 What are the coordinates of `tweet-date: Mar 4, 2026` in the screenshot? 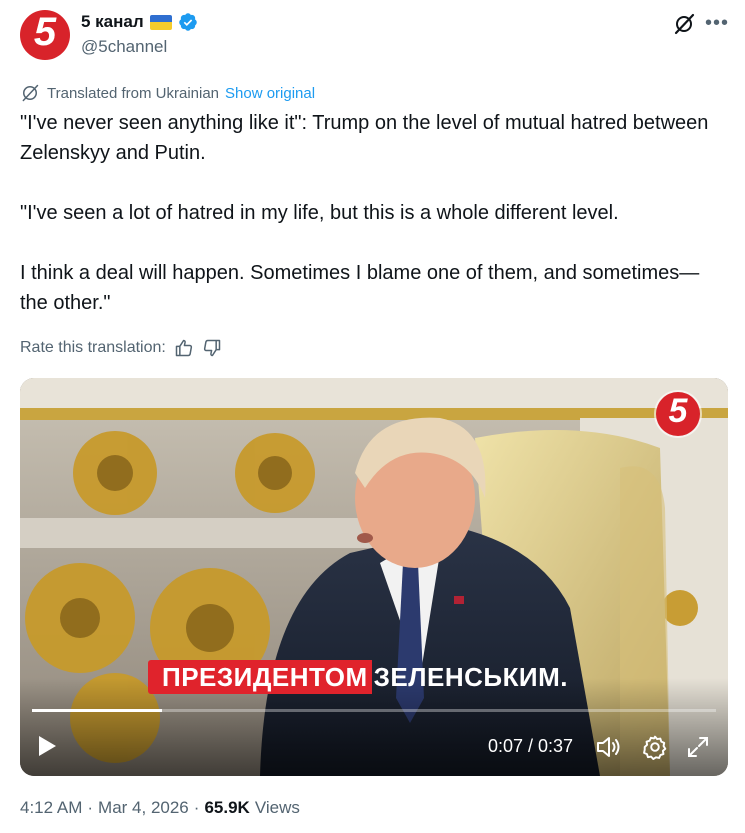 It's located at (143, 808).